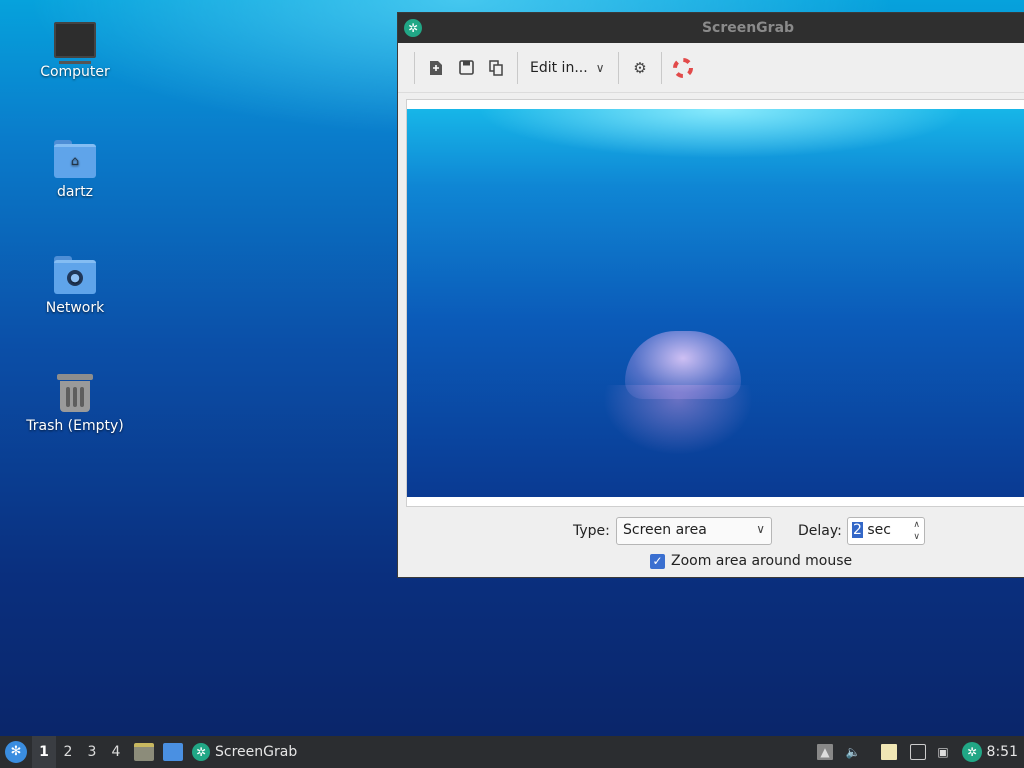  Describe the element at coordinates (853, 752) in the screenshot. I see `volume-icon: 🔈` at that location.